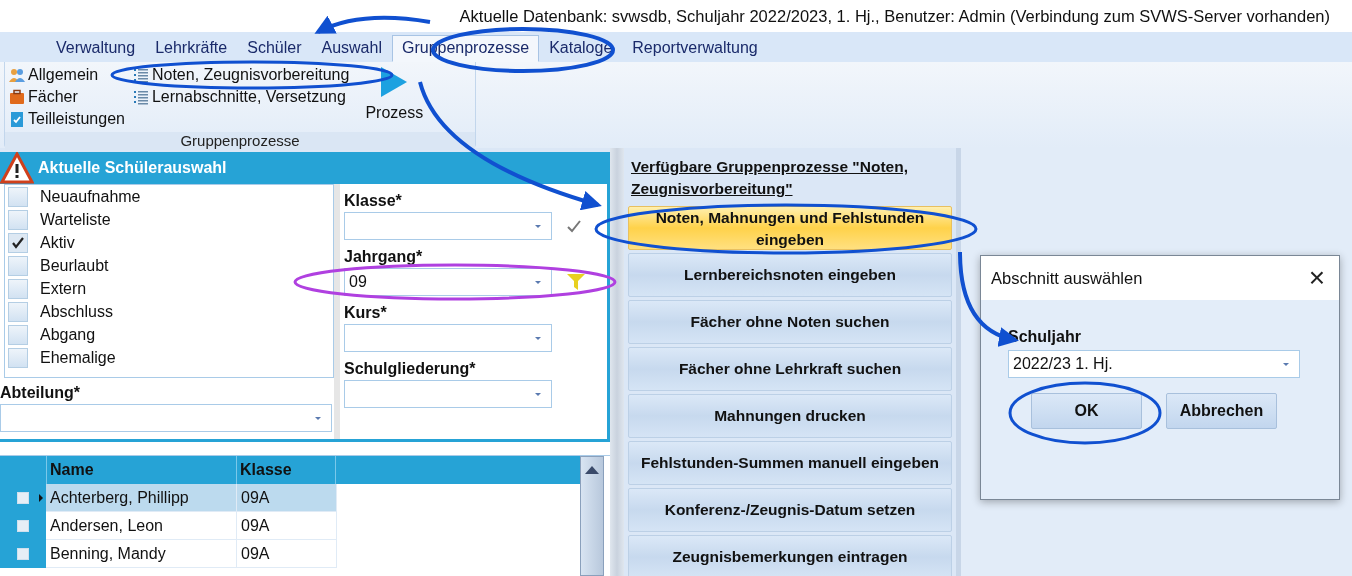 The width and height of the screenshot is (1352, 576). Describe the element at coordinates (790, 555) in the screenshot. I see `process-button: Zeugnisbemerkungen eintragen` at that location.